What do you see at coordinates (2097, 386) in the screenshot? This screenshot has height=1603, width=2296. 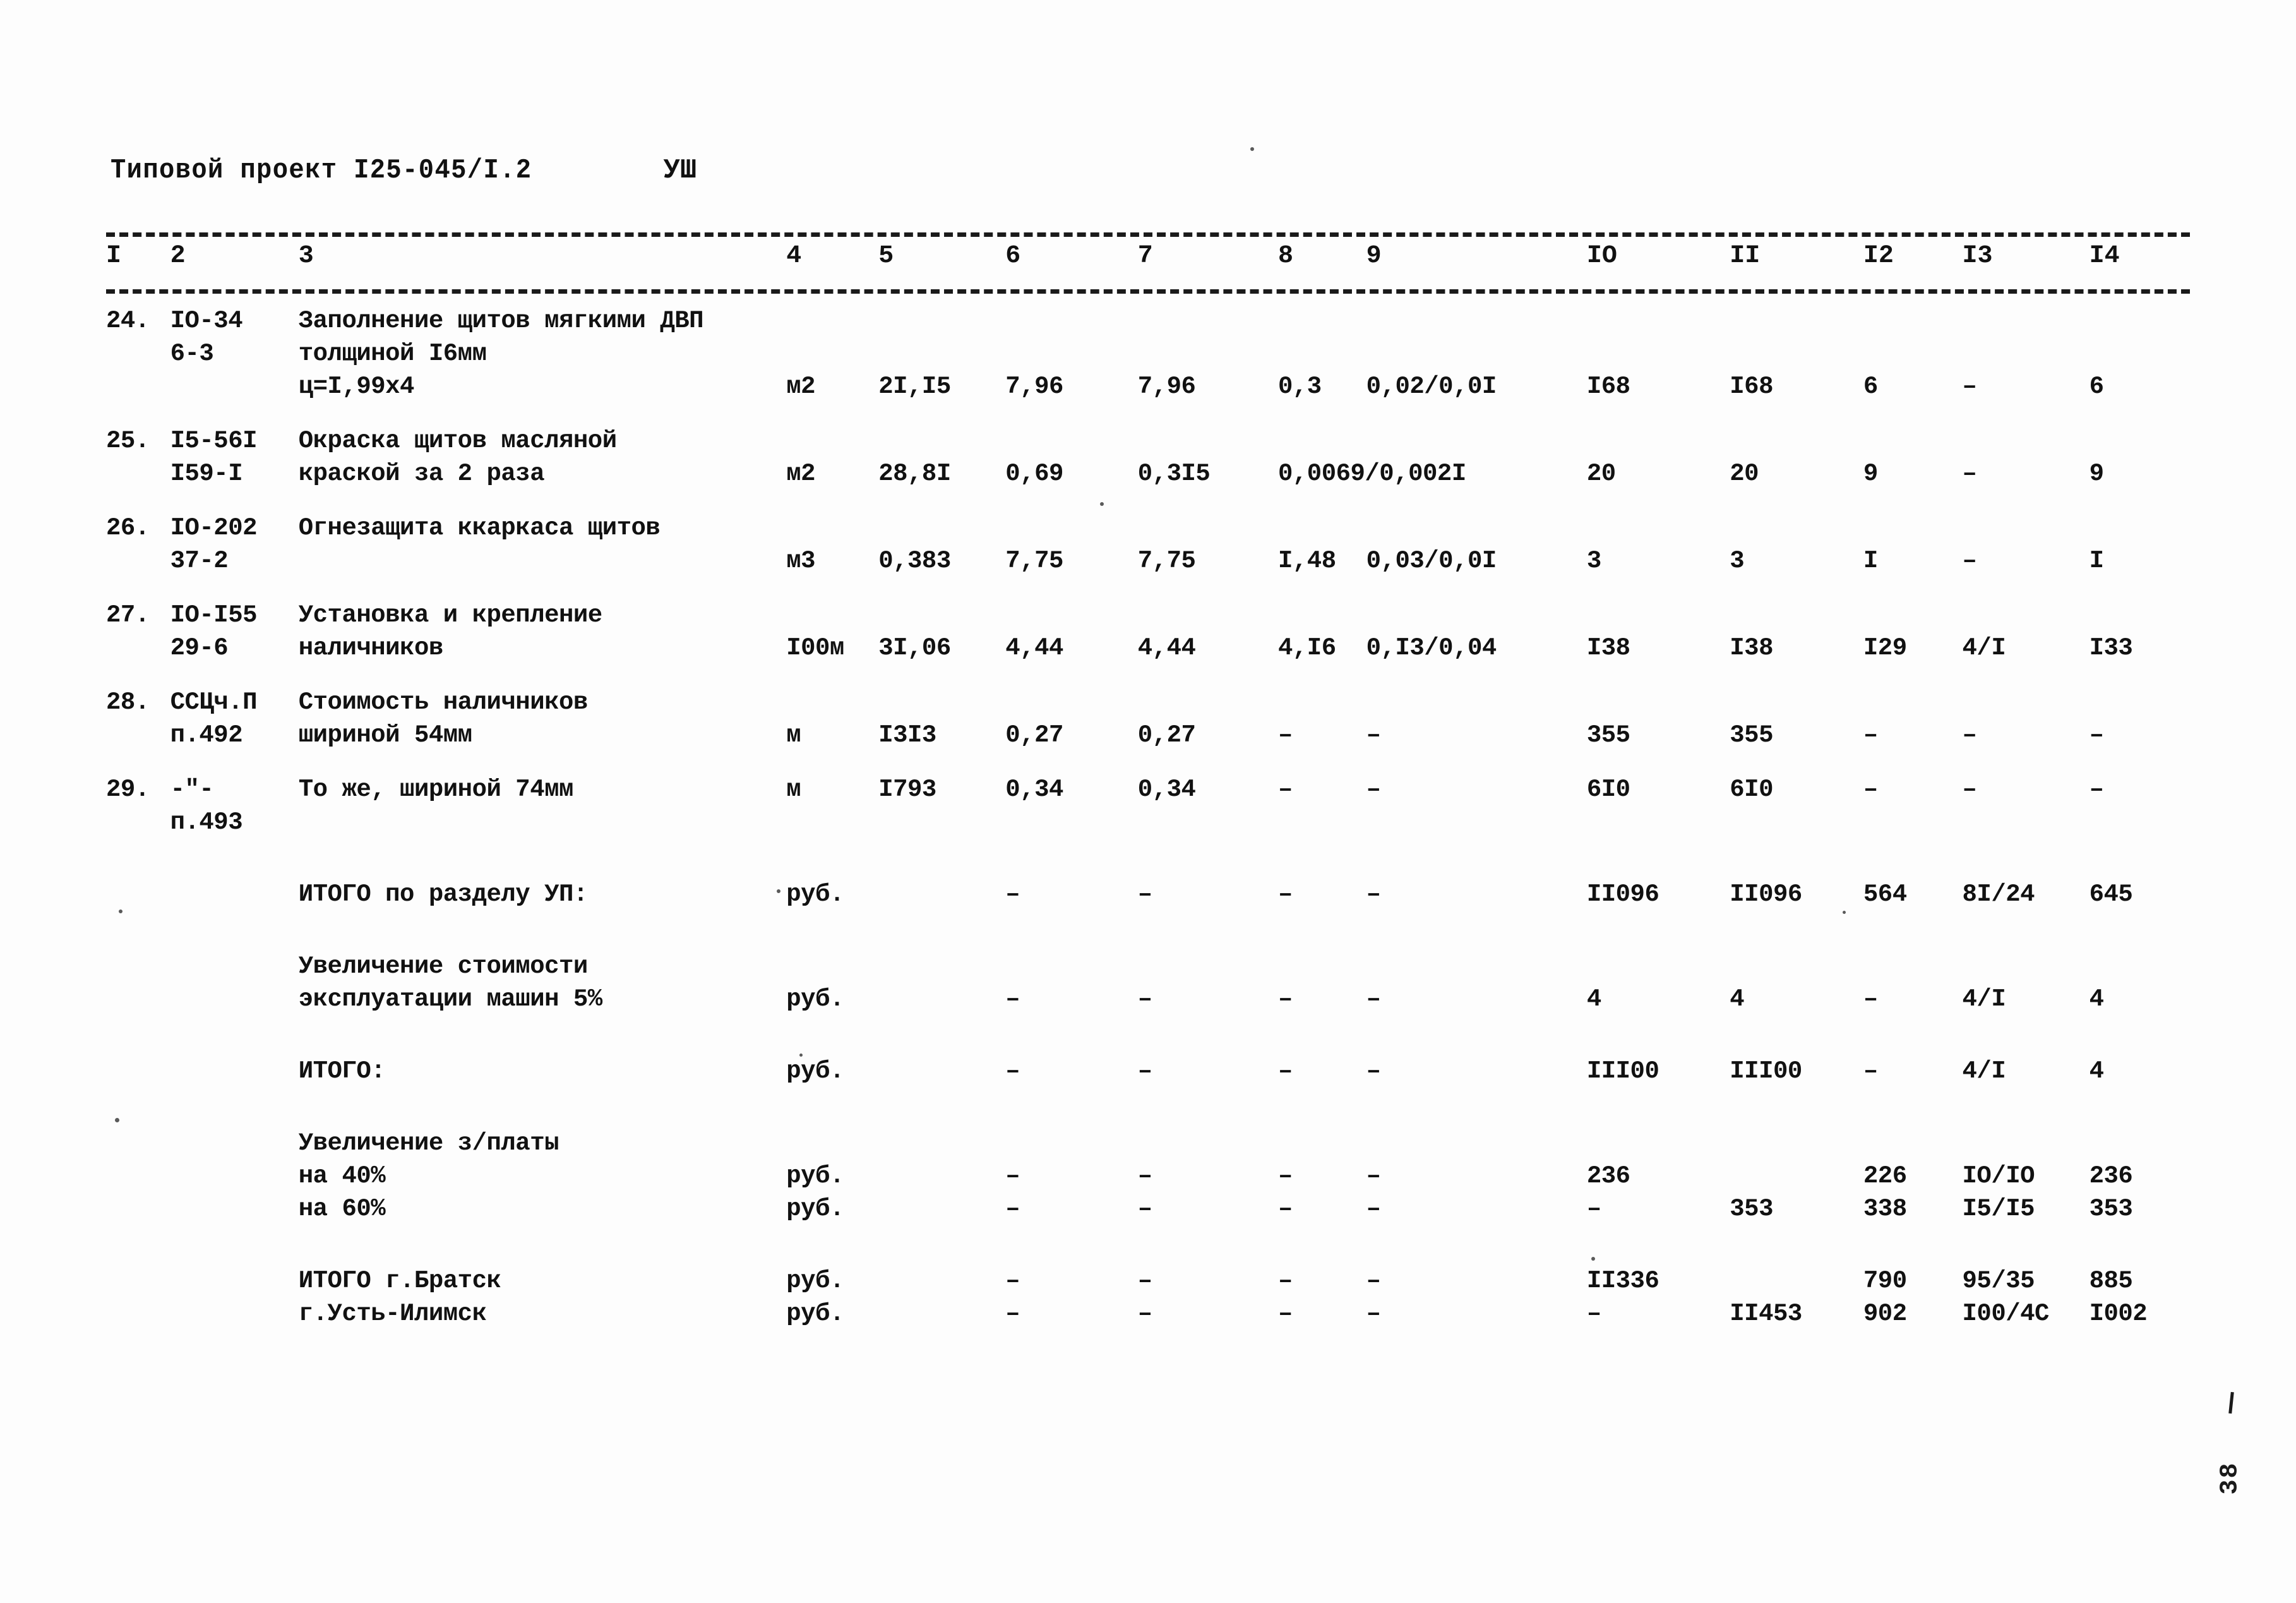 I see `cell-col14: 6` at bounding box center [2097, 386].